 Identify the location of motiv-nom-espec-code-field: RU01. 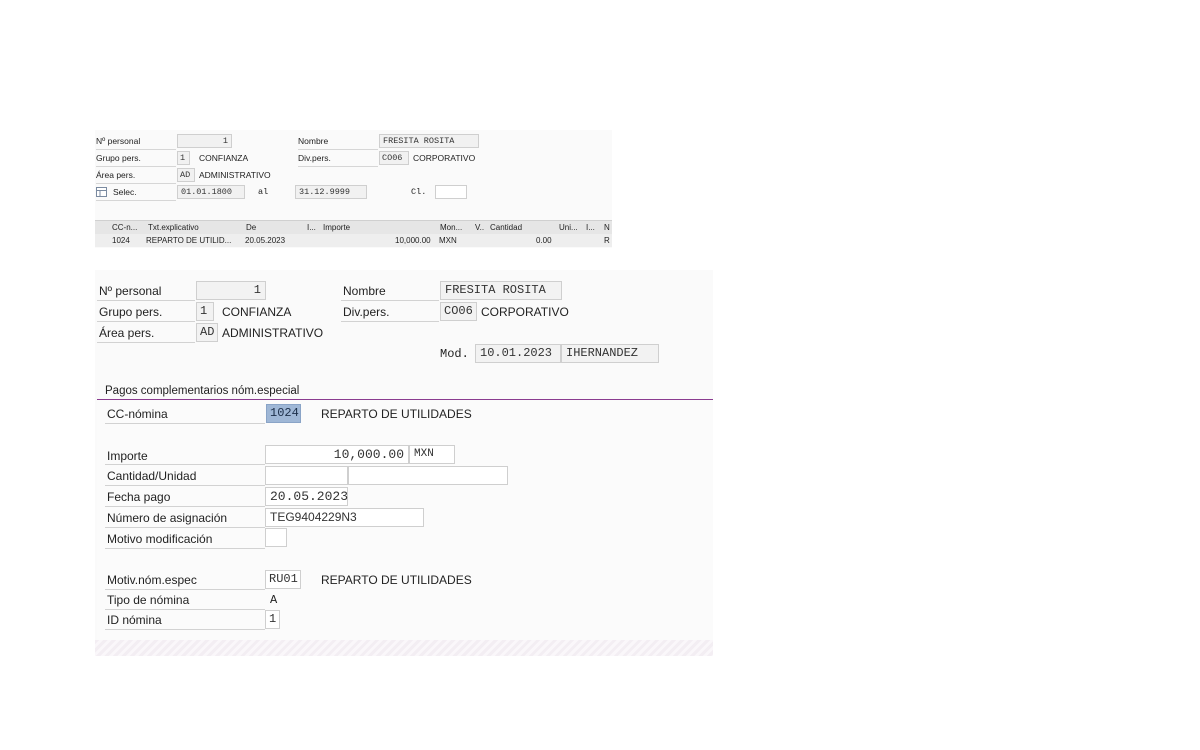
(283, 579).